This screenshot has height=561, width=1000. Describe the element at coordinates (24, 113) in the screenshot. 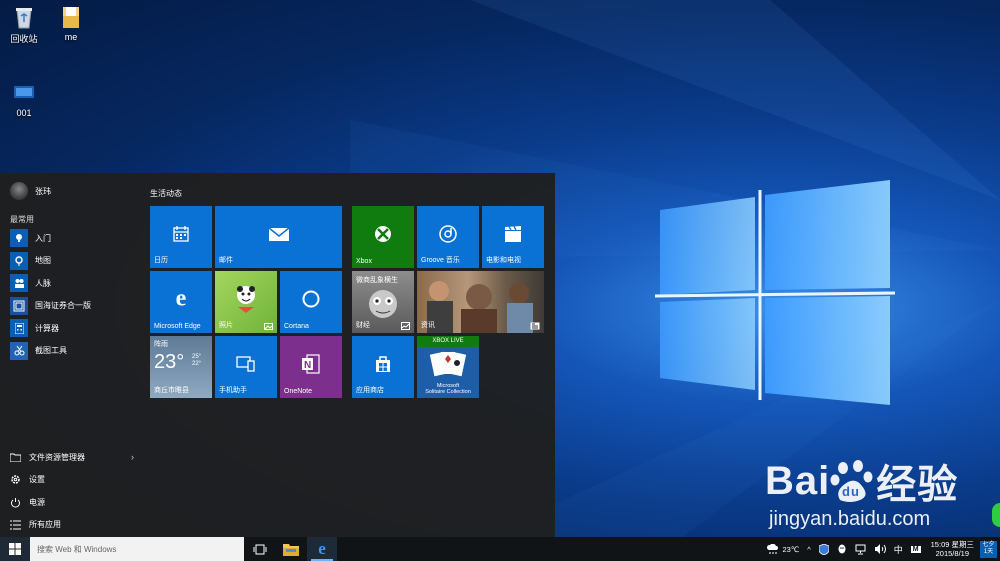

I see `desktop-icon-label: 001` at that location.